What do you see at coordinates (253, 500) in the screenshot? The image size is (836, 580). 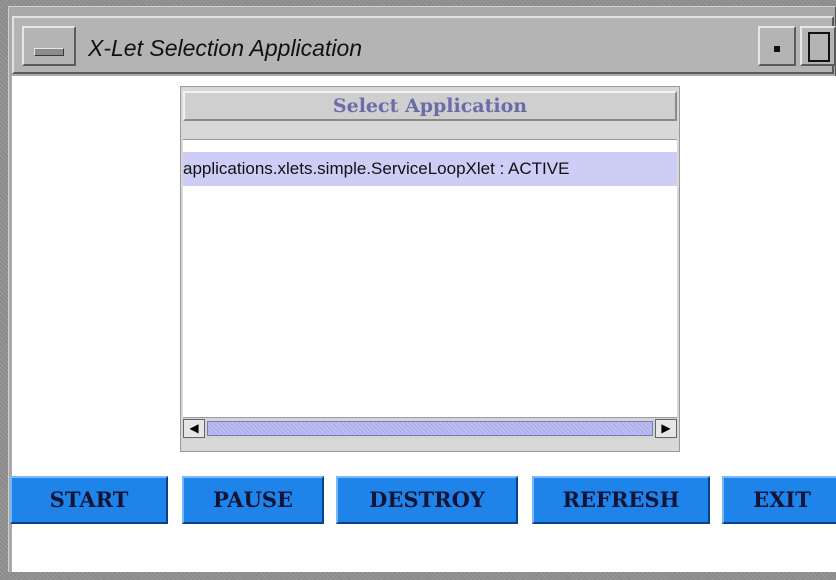 I see `pause-button: PAUSE` at bounding box center [253, 500].